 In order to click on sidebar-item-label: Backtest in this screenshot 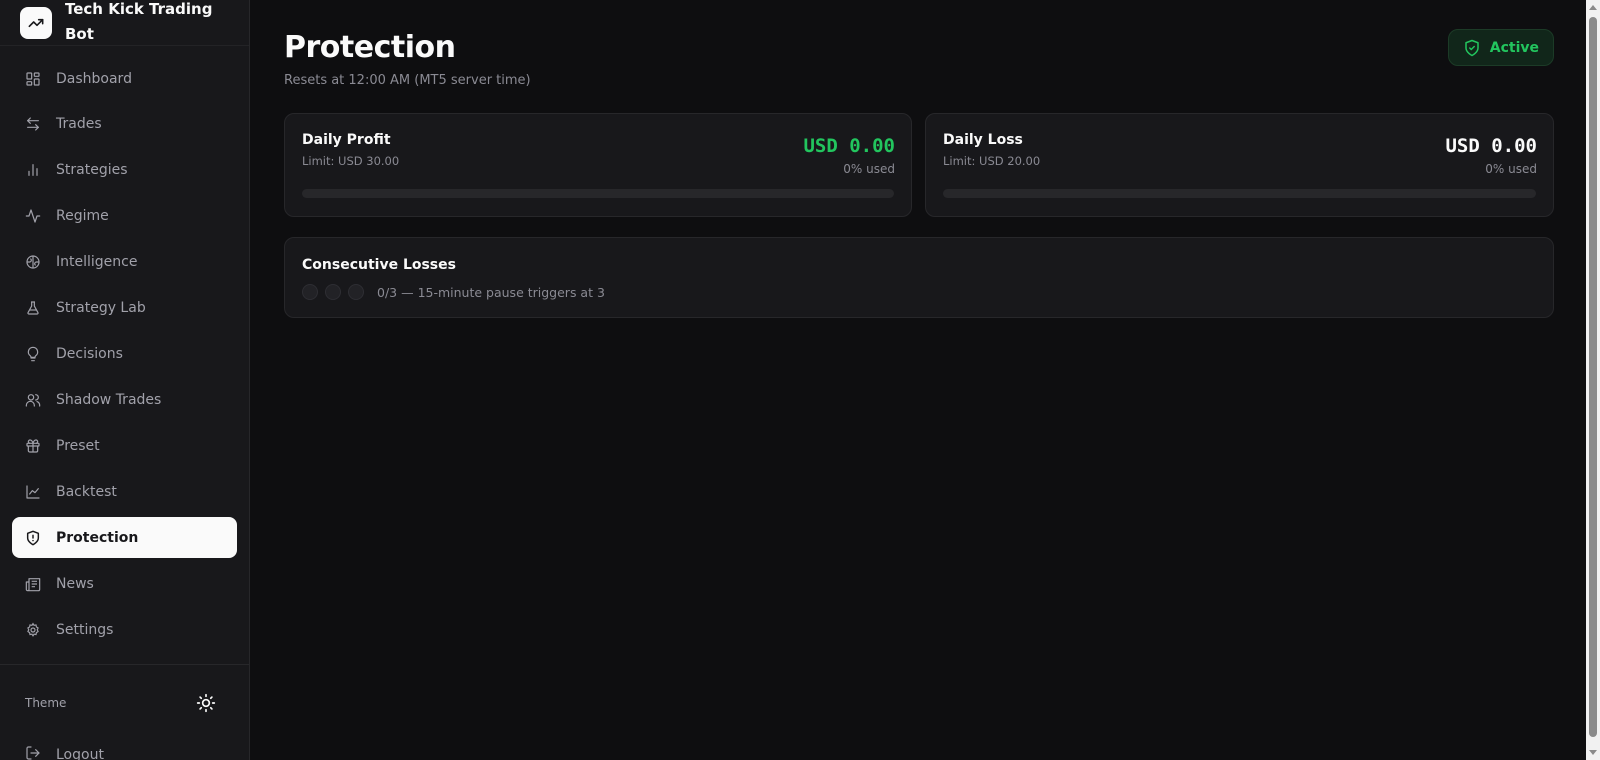, I will do `click(86, 491)`.